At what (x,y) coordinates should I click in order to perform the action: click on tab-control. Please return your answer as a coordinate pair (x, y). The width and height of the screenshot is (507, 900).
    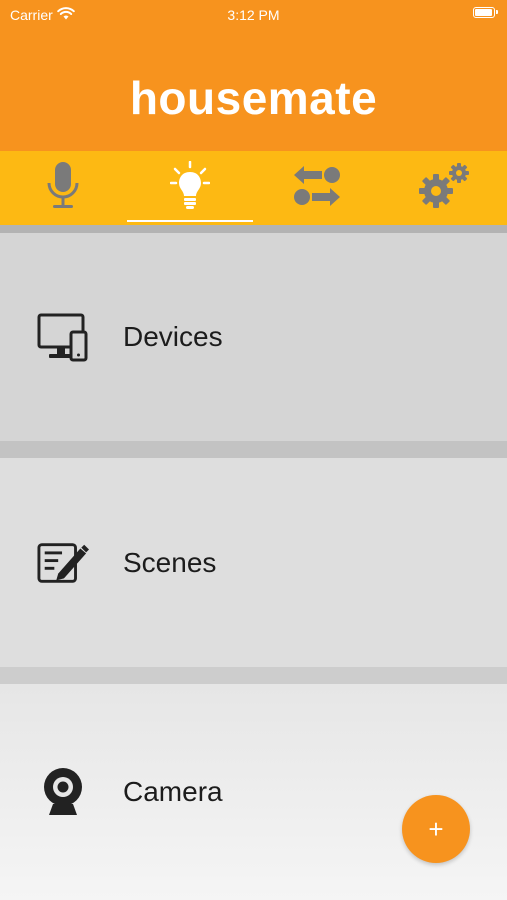
    Looking at the image, I should click on (190, 188).